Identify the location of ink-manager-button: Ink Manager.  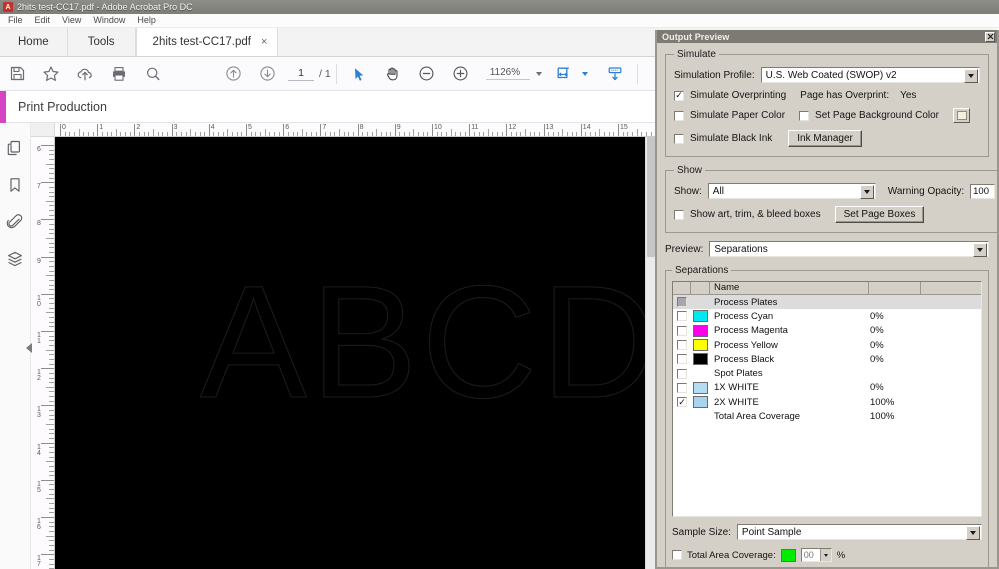
(825, 138).